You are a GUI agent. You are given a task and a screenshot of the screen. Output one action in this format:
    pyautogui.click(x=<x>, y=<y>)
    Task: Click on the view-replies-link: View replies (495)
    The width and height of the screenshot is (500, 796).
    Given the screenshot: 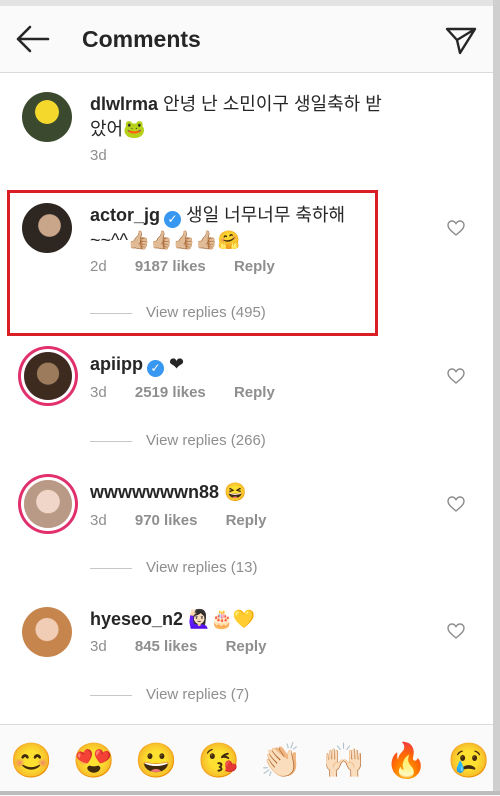 What is the action you would take?
    pyautogui.click(x=178, y=312)
    